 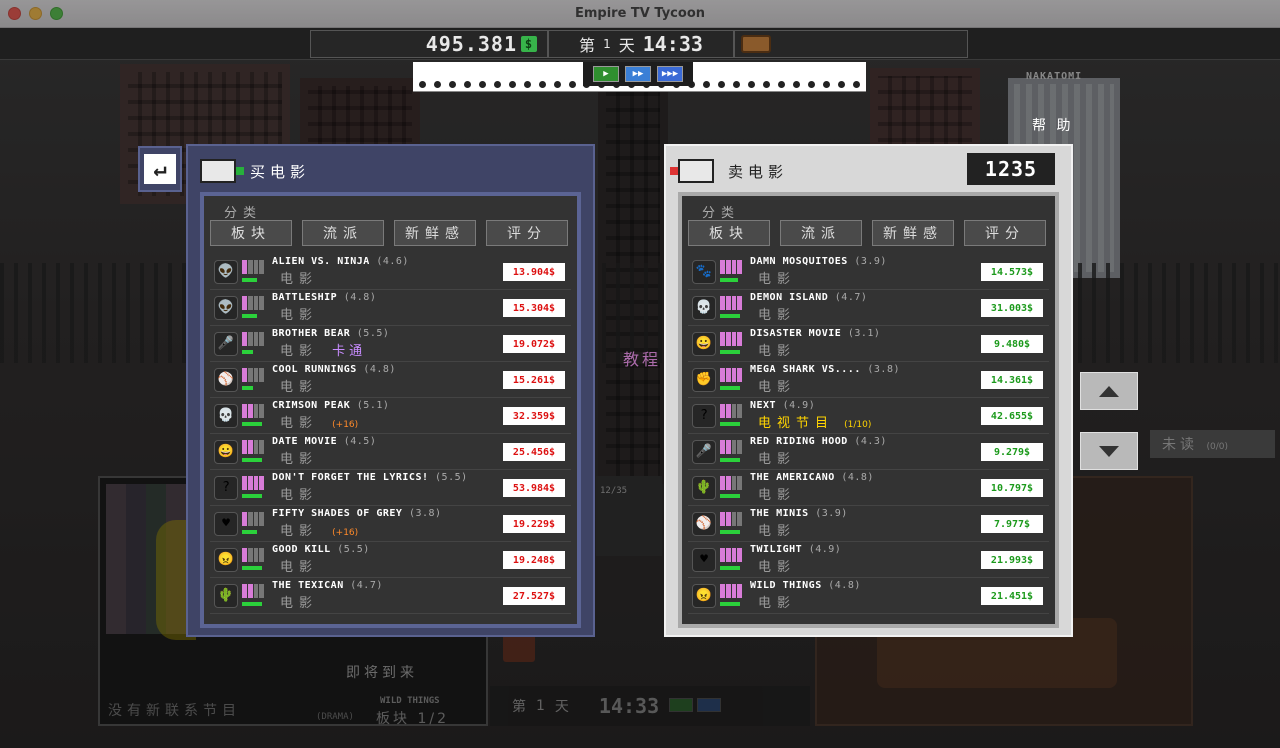 What do you see at coordinates (1012, 524) in the screenshot?
I see `price-tag: 7.977$` at bounding box center [1012, 524].